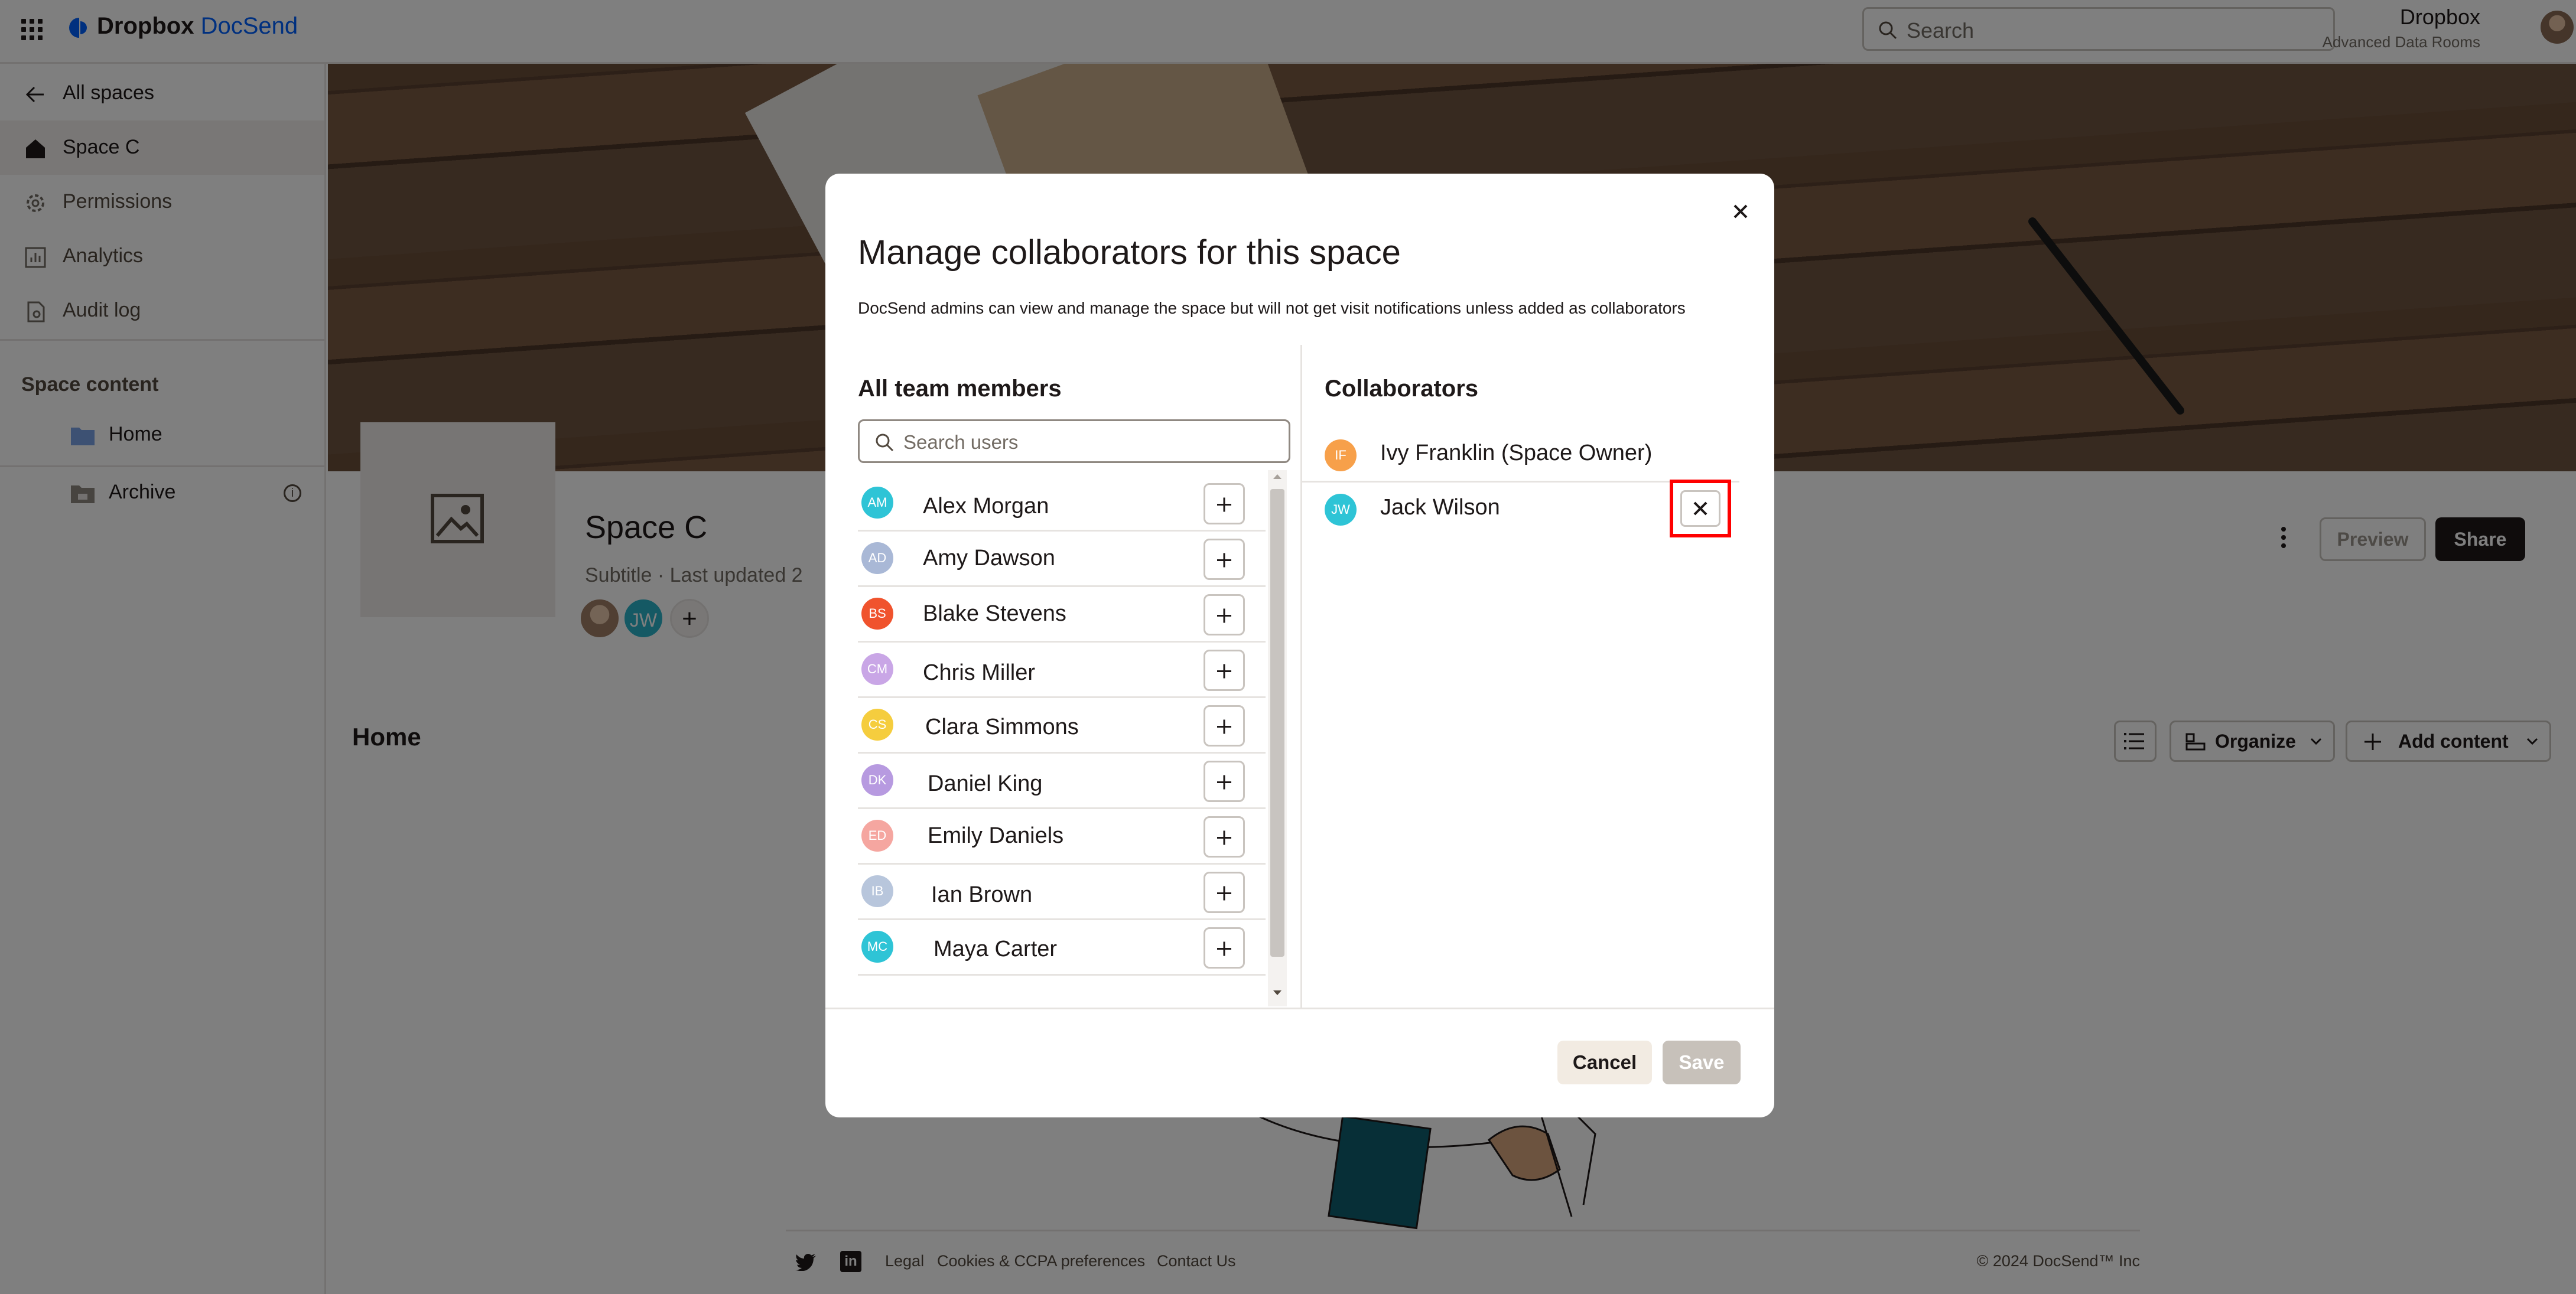 The image size is (2576, 1294). I want to click on member-name: Clara Simmons, so click(1002, 727).